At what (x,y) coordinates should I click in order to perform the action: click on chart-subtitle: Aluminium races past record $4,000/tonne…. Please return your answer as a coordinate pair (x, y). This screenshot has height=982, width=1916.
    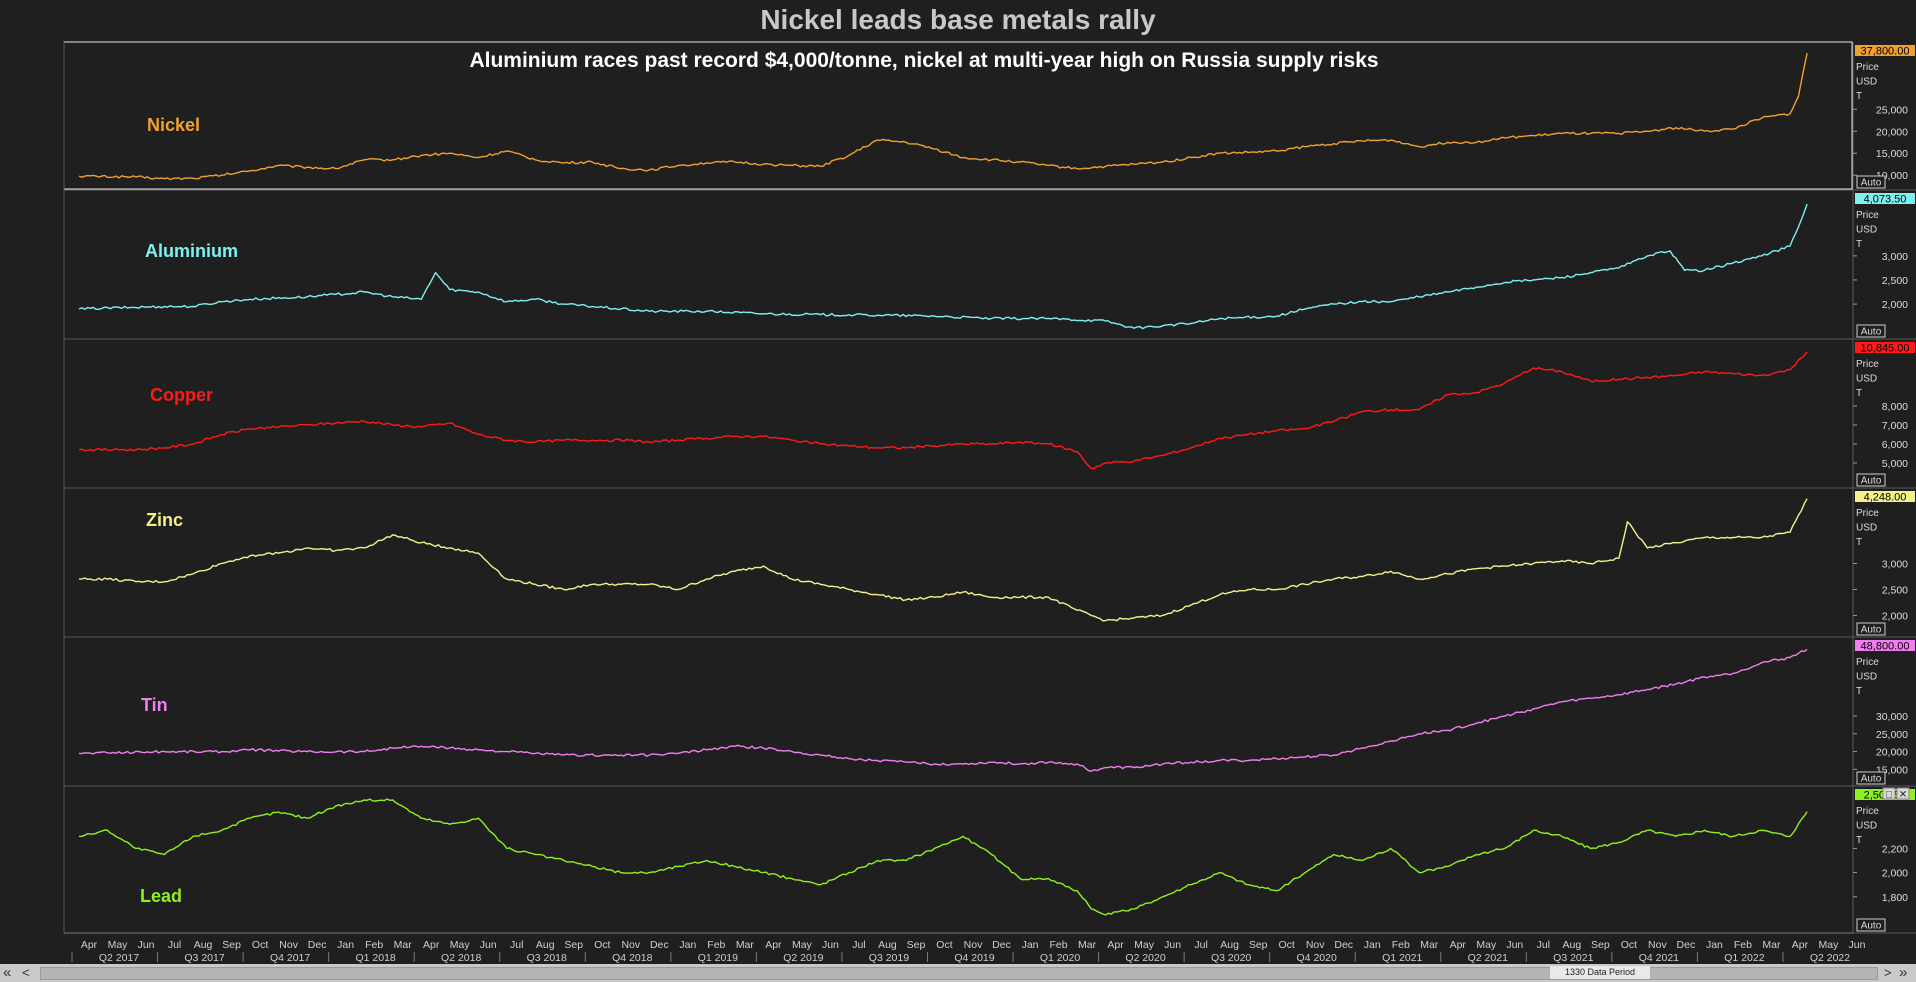
    Looking at the image, I should click on (924, 60).